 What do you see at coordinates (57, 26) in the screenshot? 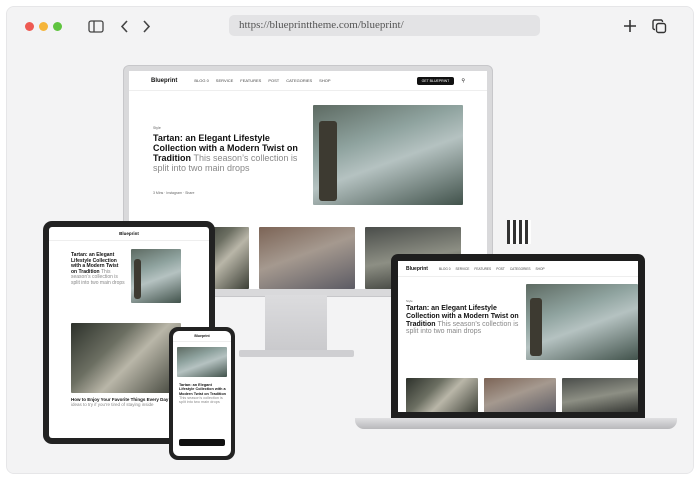
I see `maximize-window-button` at bounding box center [57, 26].